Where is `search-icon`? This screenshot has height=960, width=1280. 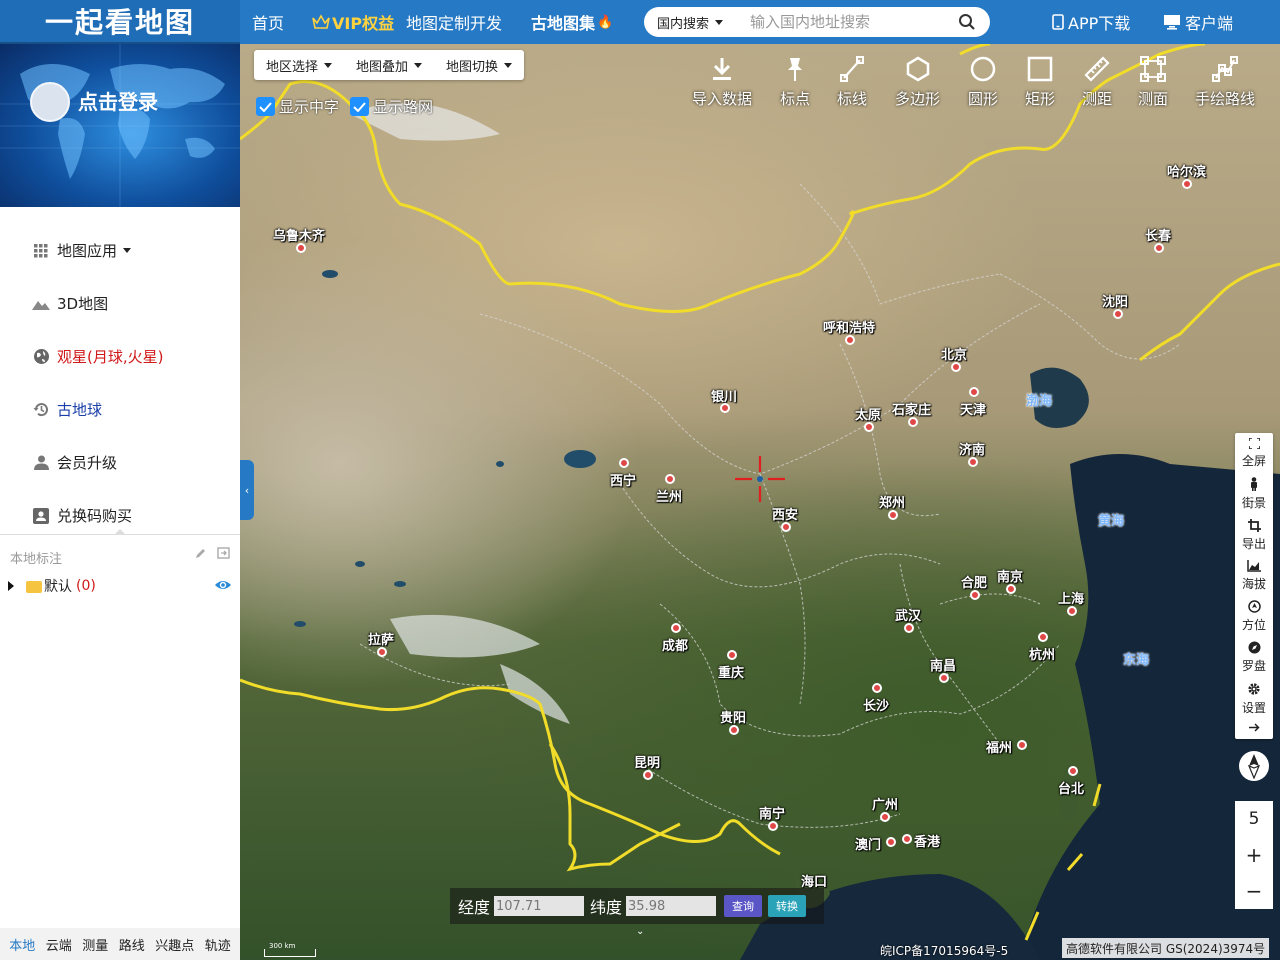 search-icon is located at coordinates (967, 22).